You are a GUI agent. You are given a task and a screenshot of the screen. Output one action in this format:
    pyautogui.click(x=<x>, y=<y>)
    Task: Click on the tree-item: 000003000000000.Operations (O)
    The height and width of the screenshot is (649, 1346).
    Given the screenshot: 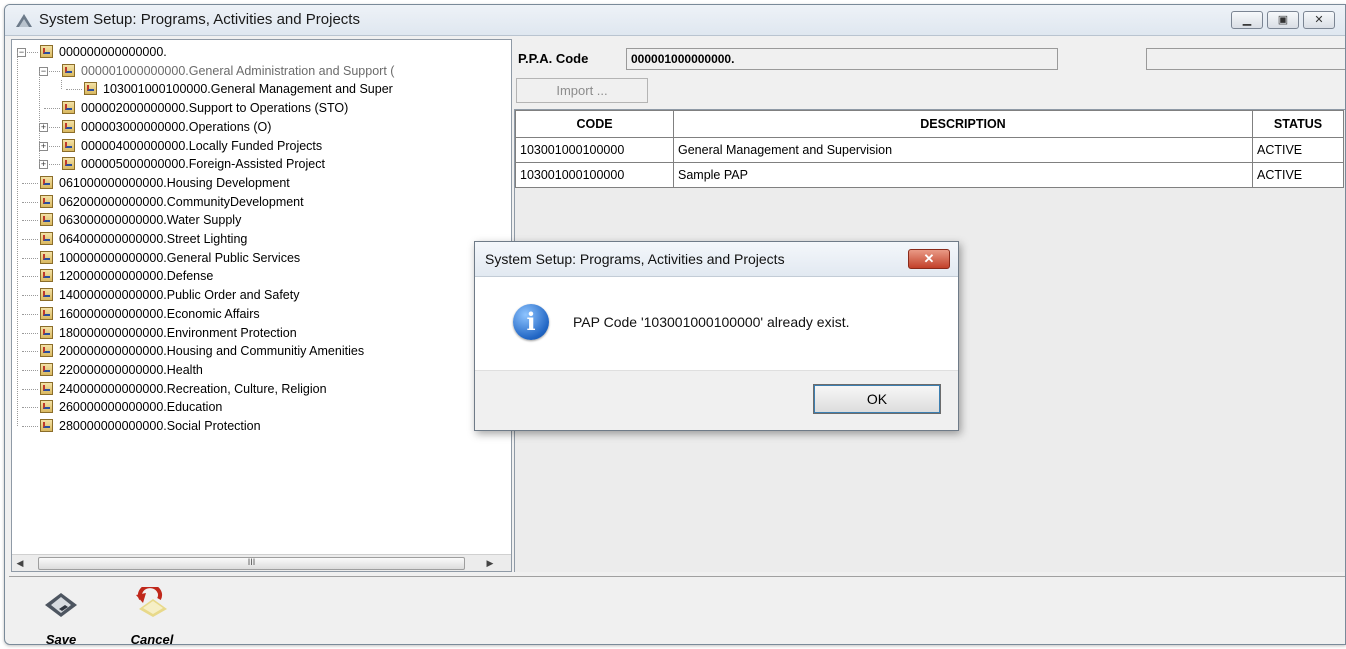 What is the action you would take?
    pyautogui.click(x=166, y=127)
    